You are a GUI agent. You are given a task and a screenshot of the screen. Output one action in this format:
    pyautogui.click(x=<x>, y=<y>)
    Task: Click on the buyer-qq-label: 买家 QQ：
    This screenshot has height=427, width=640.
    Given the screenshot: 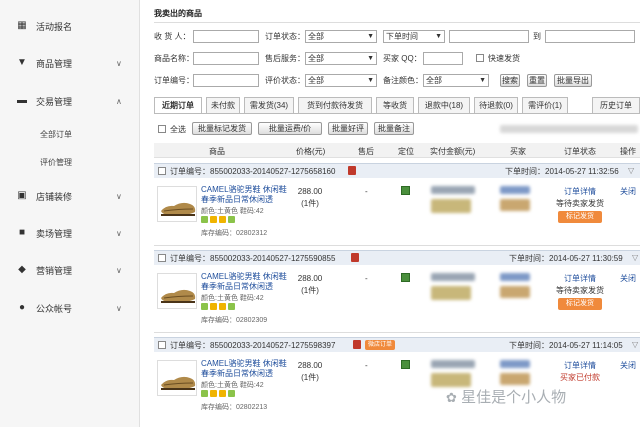 What is the action you would take?
    pyautogui.click(x=402, y=58)
    